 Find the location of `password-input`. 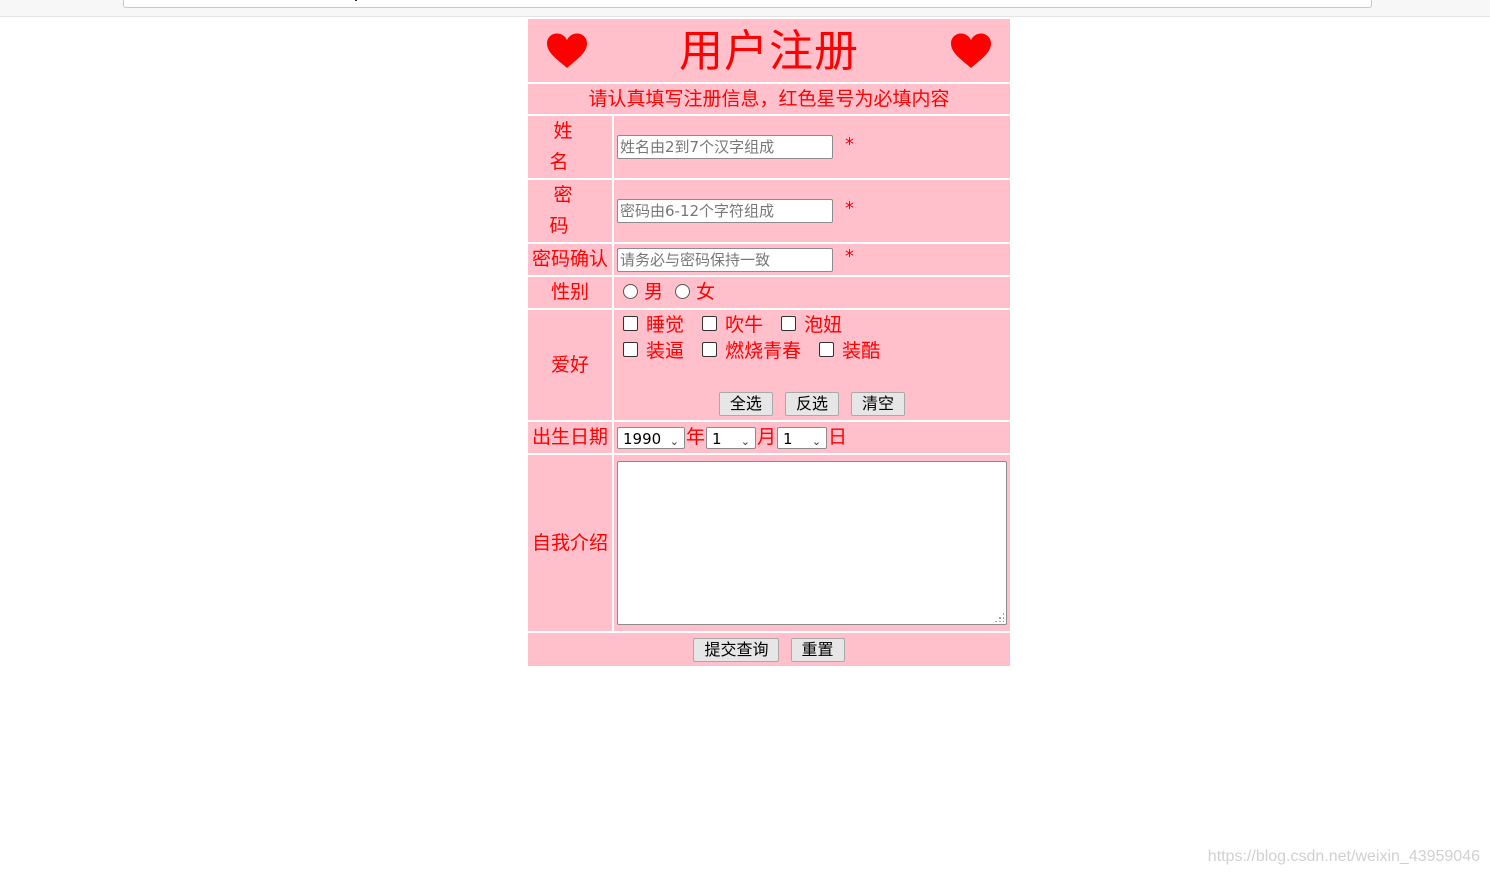

password-input is located at coordinates (725, 211).